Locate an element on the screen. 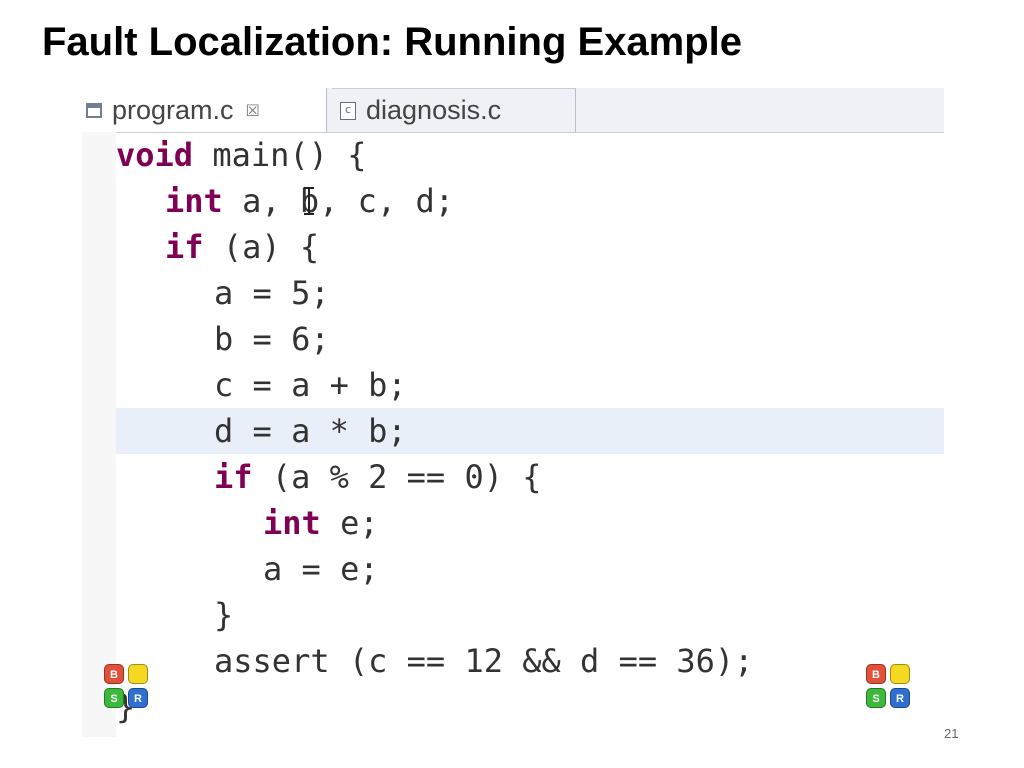  code-line: int e; is located at coordinates (530, 523).